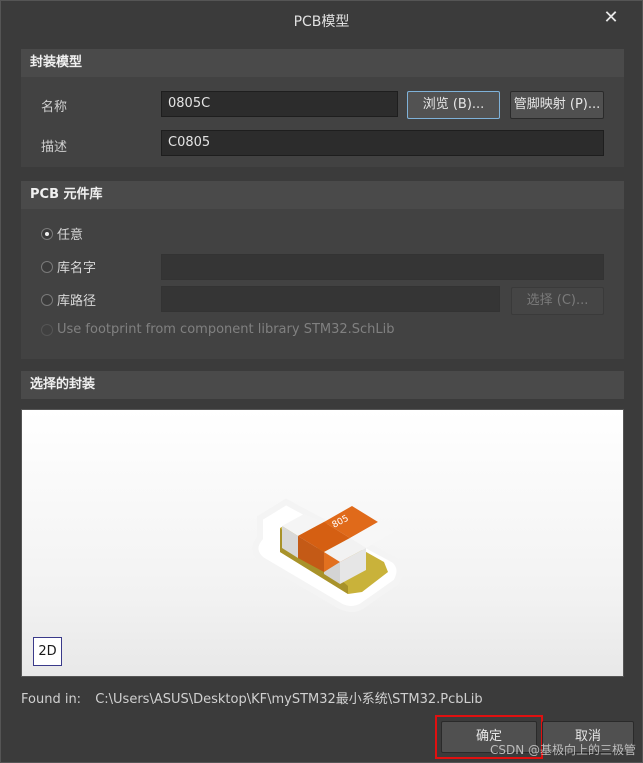 This screenshot has width=643, height=763. I want to click on selected-footprint-header: 选择的封装, so click(322, 385).